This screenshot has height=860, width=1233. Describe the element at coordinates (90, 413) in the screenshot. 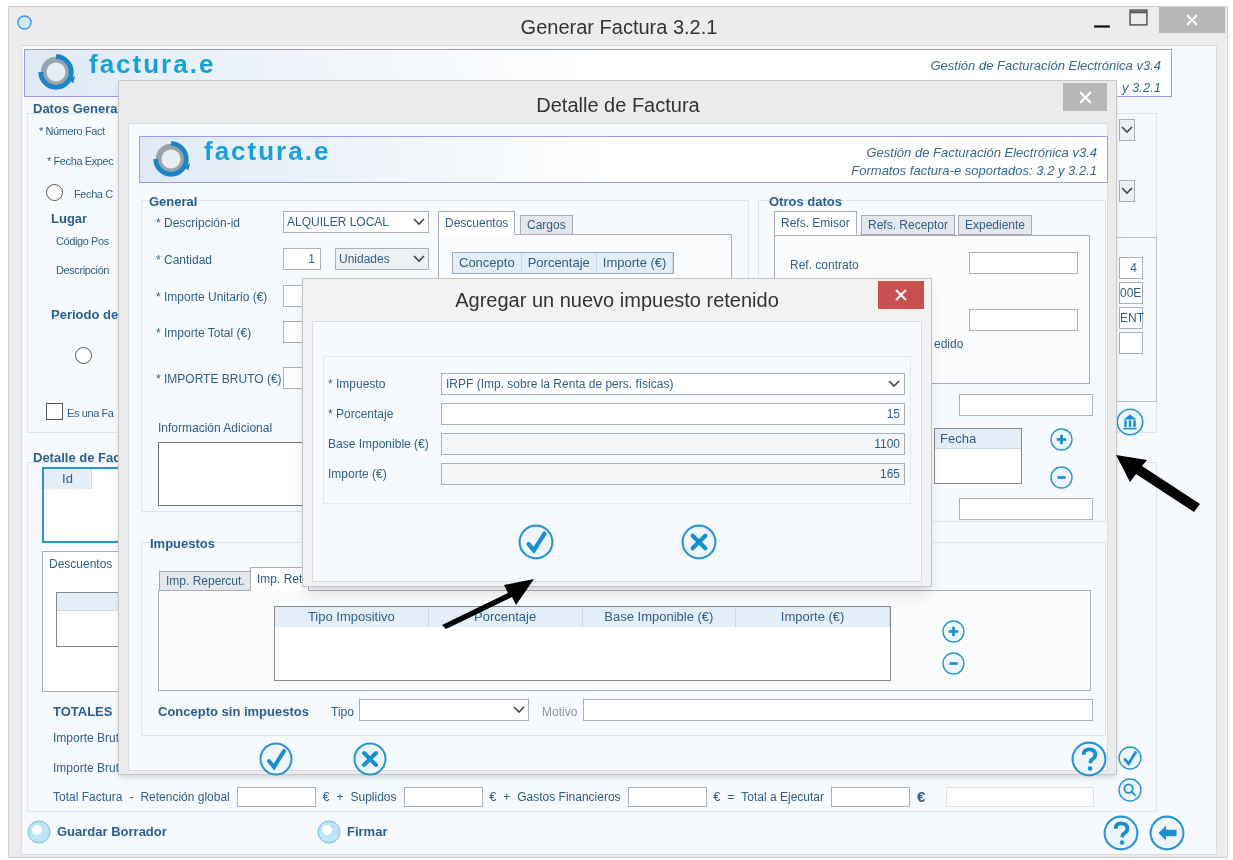

I see `checkbox-label: Es una Fa` at that location.